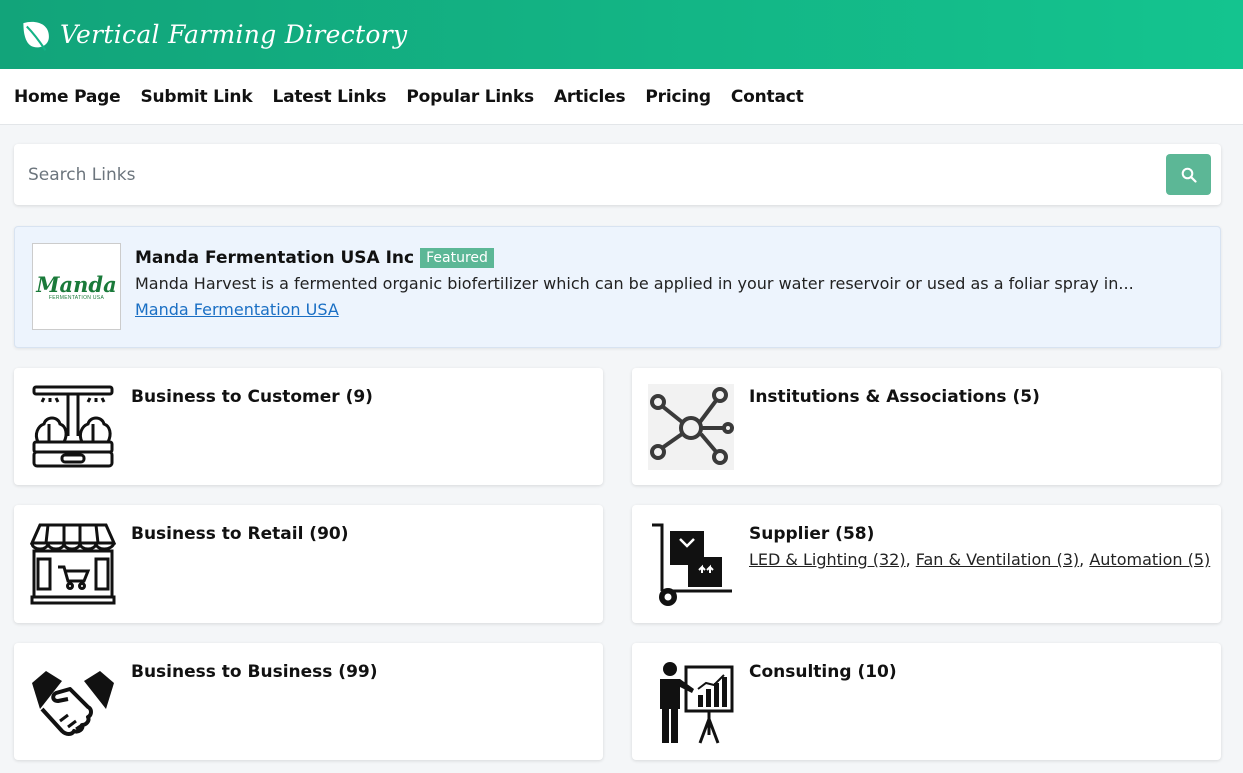 Image resolution: width=1243 pixels, height=773 pixels. I want to click on nav-contact: Contact, so click(767, 97).